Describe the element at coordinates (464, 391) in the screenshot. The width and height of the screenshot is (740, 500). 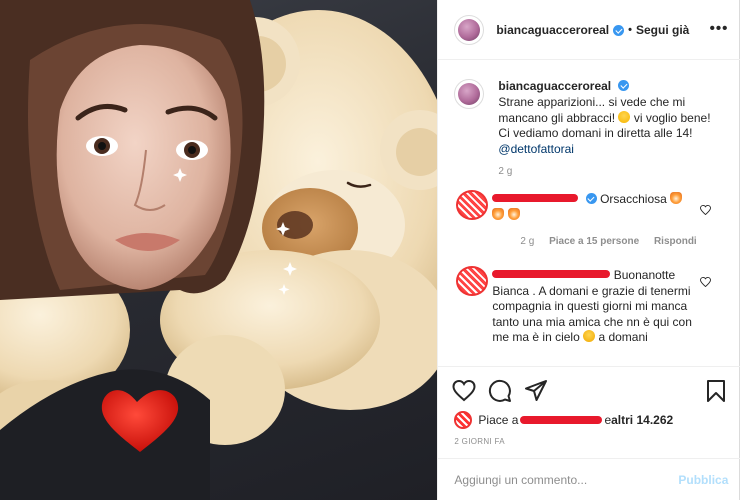
I see `heart-icon` at that location.